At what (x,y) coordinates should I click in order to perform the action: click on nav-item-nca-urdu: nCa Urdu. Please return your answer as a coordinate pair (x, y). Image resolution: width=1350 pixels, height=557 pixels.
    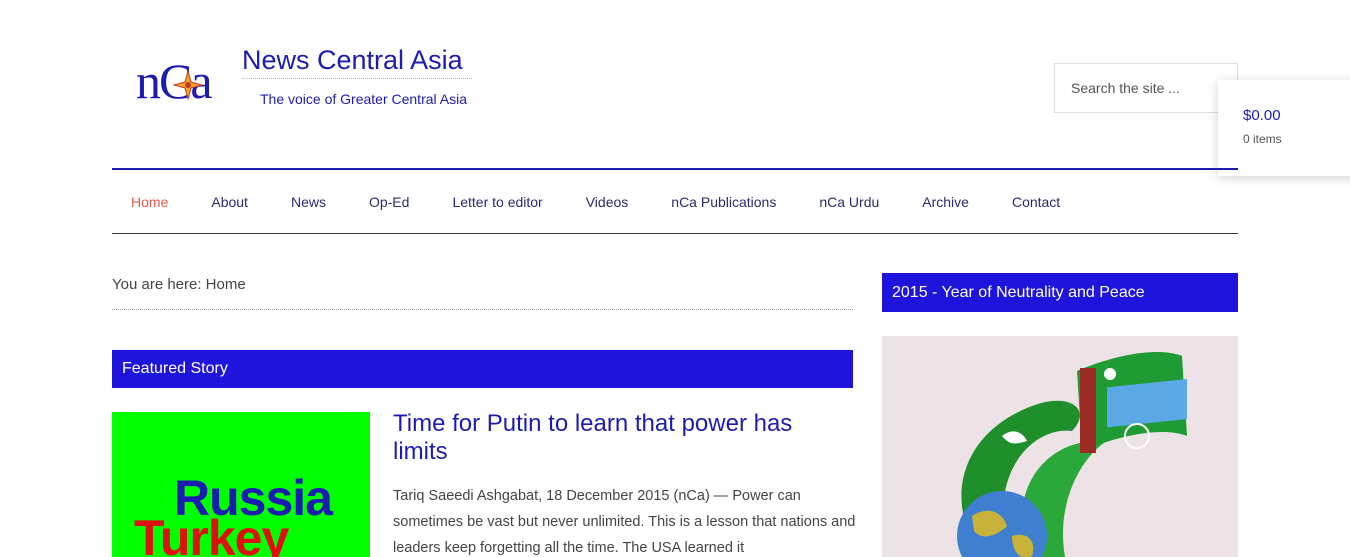
    Looking at the image, I should click on (849, 202).